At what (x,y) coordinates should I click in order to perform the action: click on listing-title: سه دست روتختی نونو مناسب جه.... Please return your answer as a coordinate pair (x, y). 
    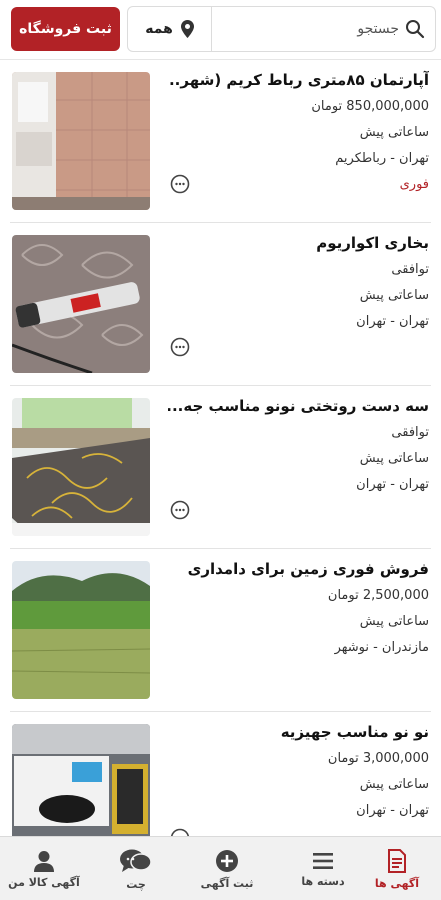
    Looking at the image, I should click on (298, 406).